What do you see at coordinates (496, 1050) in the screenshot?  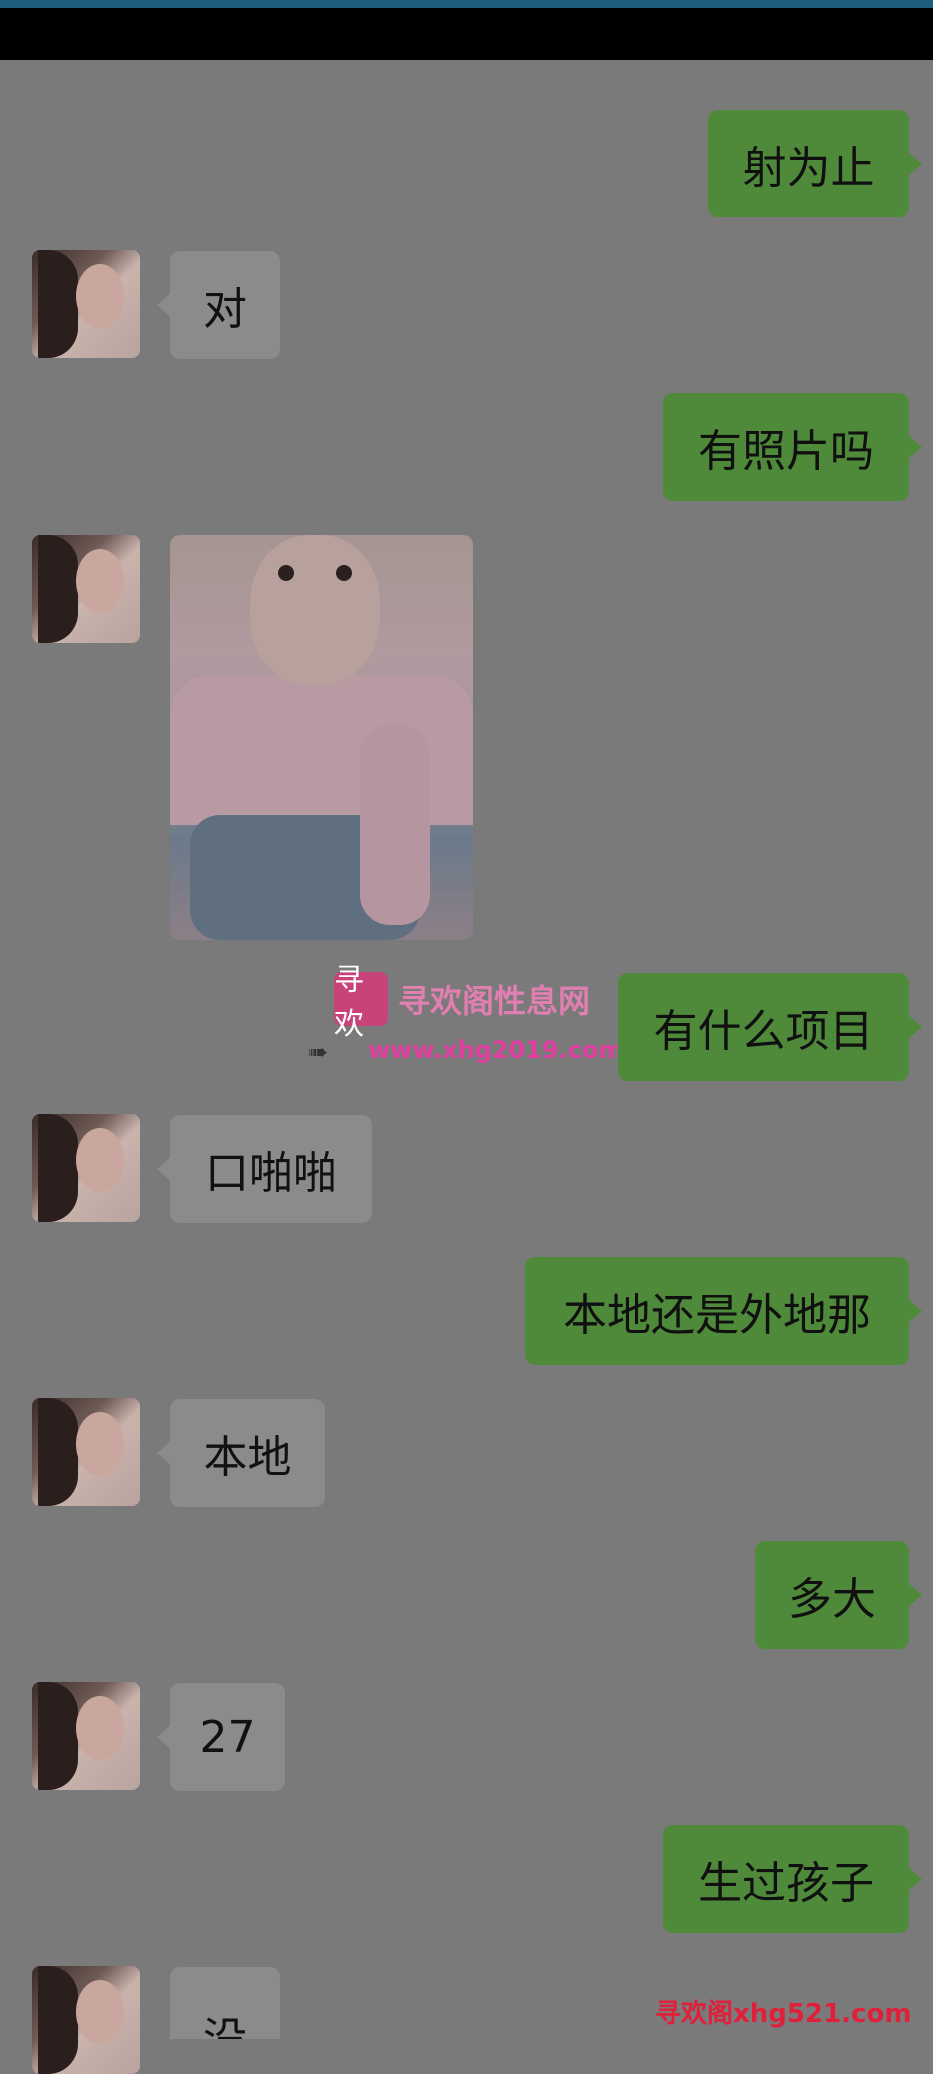 I see `watermark-url: www.xhg2019.com` at bounding box center [496, 1050].